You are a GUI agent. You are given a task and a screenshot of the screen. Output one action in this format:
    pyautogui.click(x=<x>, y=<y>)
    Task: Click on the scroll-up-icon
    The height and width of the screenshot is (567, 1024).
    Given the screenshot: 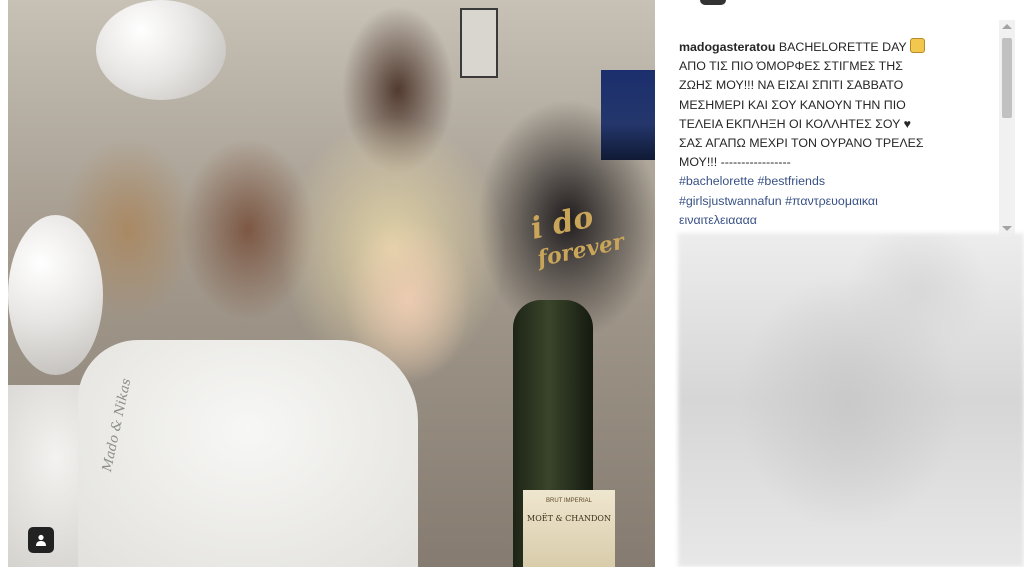 What is the action you would take?
    pyautogui.click(x=1007, y=26)
    